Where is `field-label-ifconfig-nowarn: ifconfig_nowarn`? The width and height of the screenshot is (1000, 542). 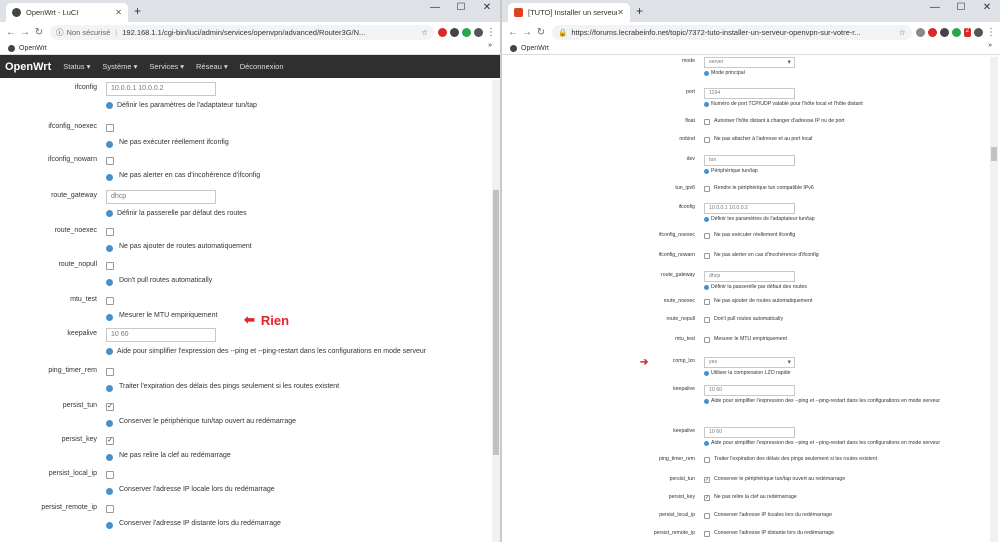 field-label-ifconfig-nowarn: ifconfig_nowarn is located at coordinates (676, 255).